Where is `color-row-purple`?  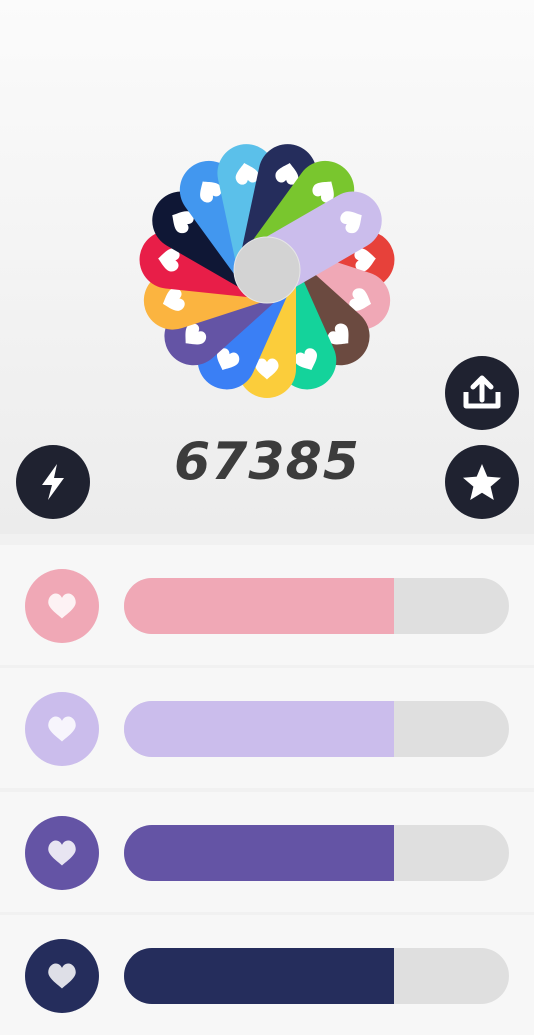
color-row-purple is located at coordinates (267, 852).